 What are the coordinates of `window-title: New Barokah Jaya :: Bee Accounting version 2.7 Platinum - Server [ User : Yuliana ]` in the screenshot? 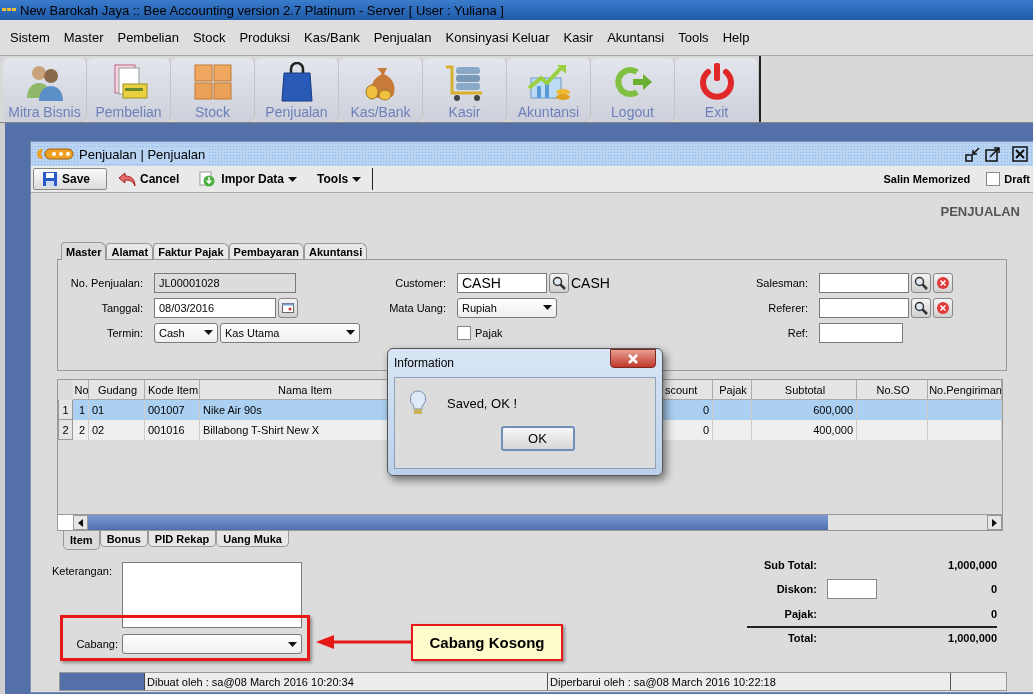 It's located at (262, 10).